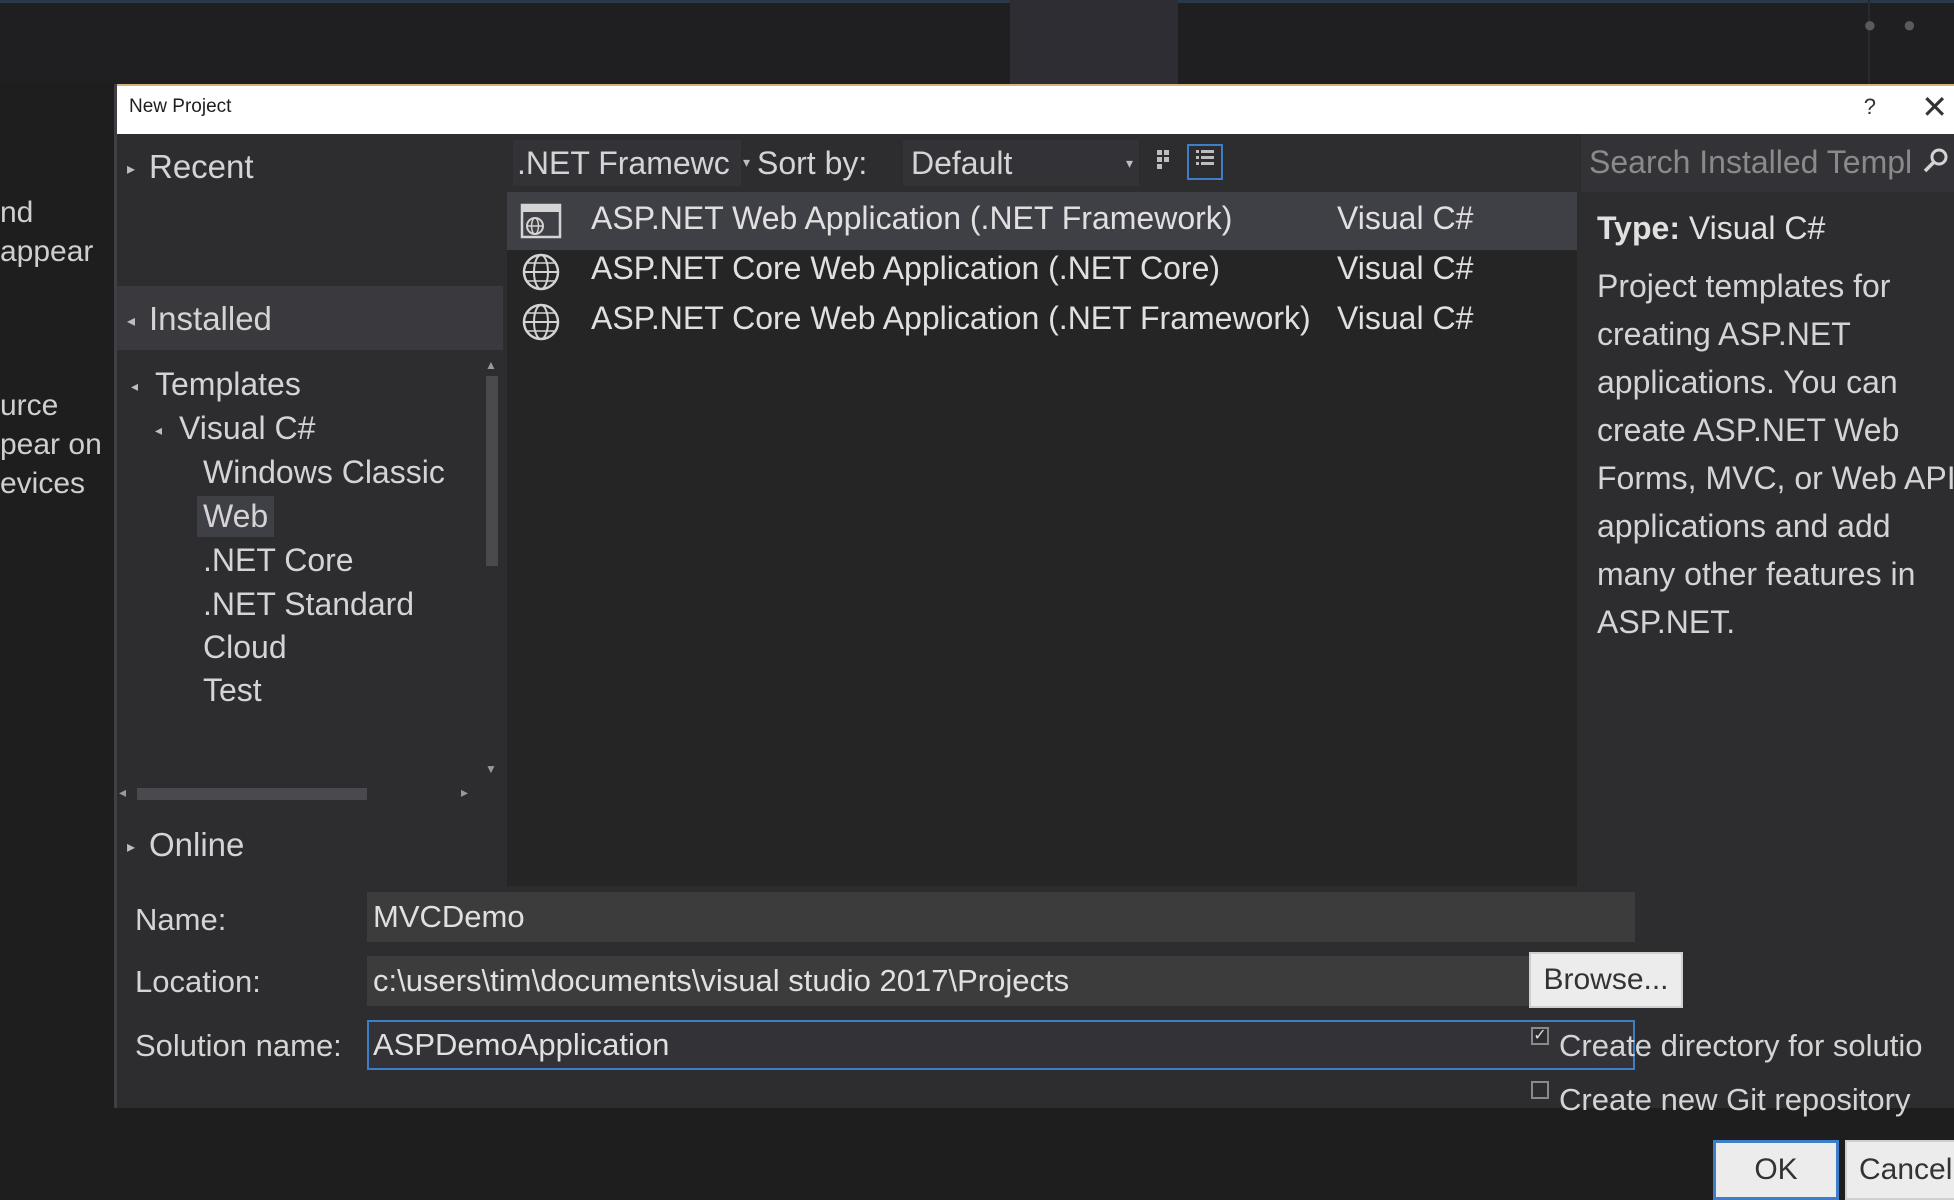 Image resolution: width=1954 pixels, height=1200 pixels. Describe the element at coordinates (324, 472) in the screenshot. I see `tree-item-windows-classic: Windows Classic` at that location.